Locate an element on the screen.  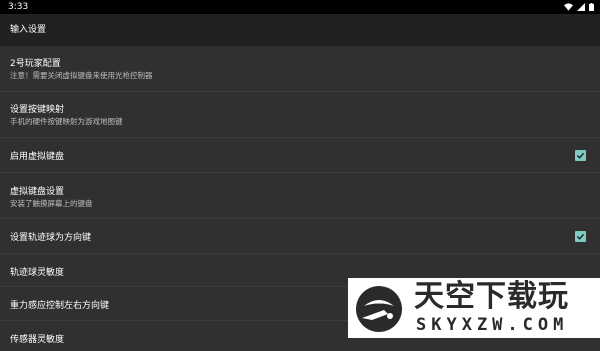
trackball-dpad-checkbox is located at coordinates (580, 236).